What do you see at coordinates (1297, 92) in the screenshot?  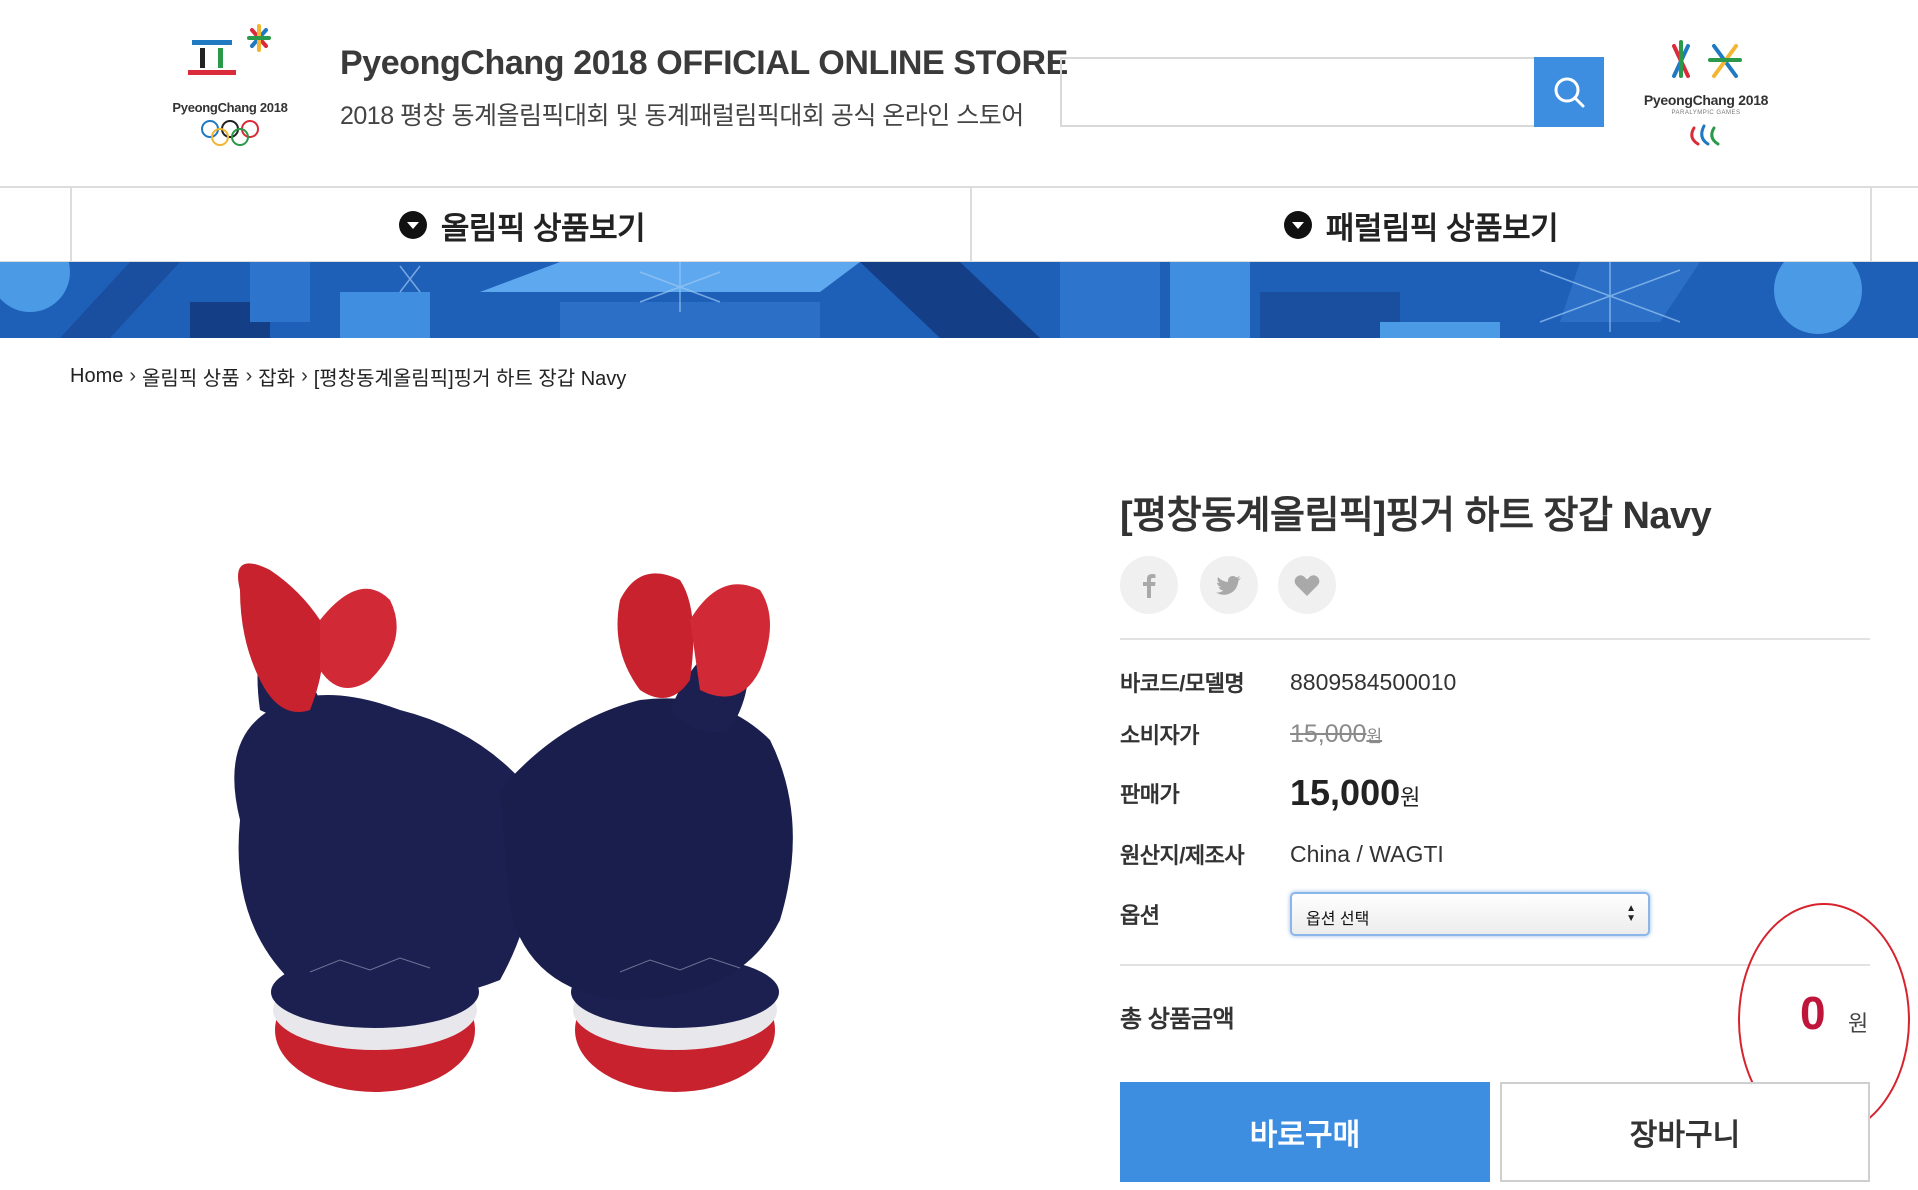 I see `search-input` at bounding box center [1297, 92].